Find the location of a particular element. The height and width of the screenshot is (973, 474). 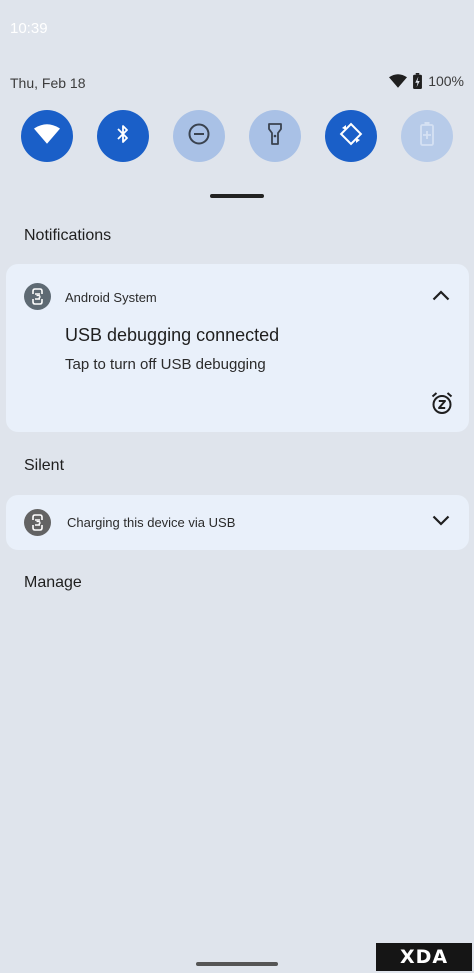

notification-text: Tap to turn off USB debugging is located at coordinates (165, 364).